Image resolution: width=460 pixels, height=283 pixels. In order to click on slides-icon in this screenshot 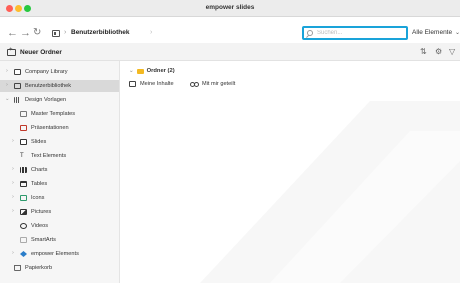, I will do `click(23, 142)`.